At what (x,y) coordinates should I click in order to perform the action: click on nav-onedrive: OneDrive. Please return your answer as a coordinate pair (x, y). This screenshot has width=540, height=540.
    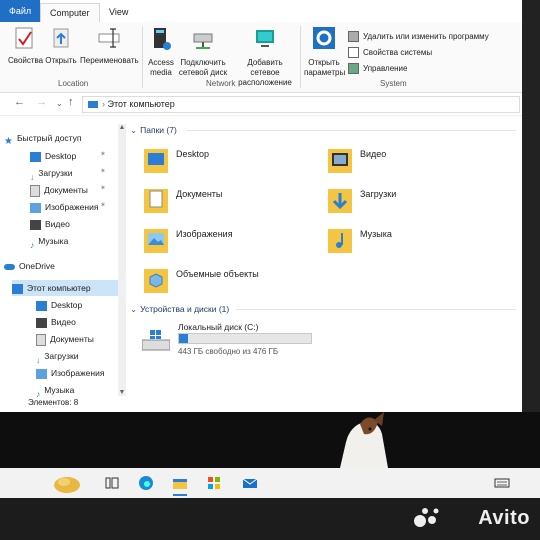
    Looking at the image, I should click on (29, 266).